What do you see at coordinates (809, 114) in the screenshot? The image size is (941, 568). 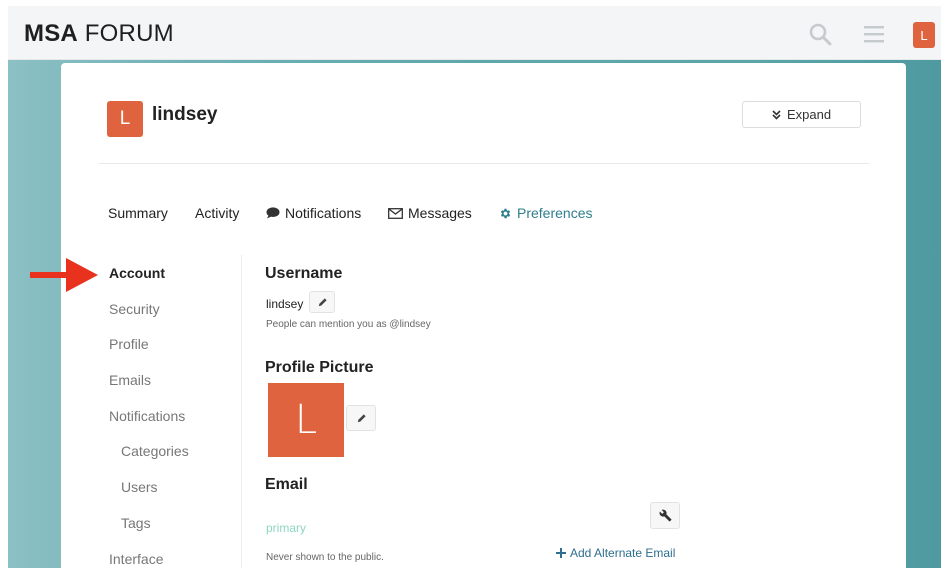 I see `expand-label: Expand` at bounding box center [809, 114].